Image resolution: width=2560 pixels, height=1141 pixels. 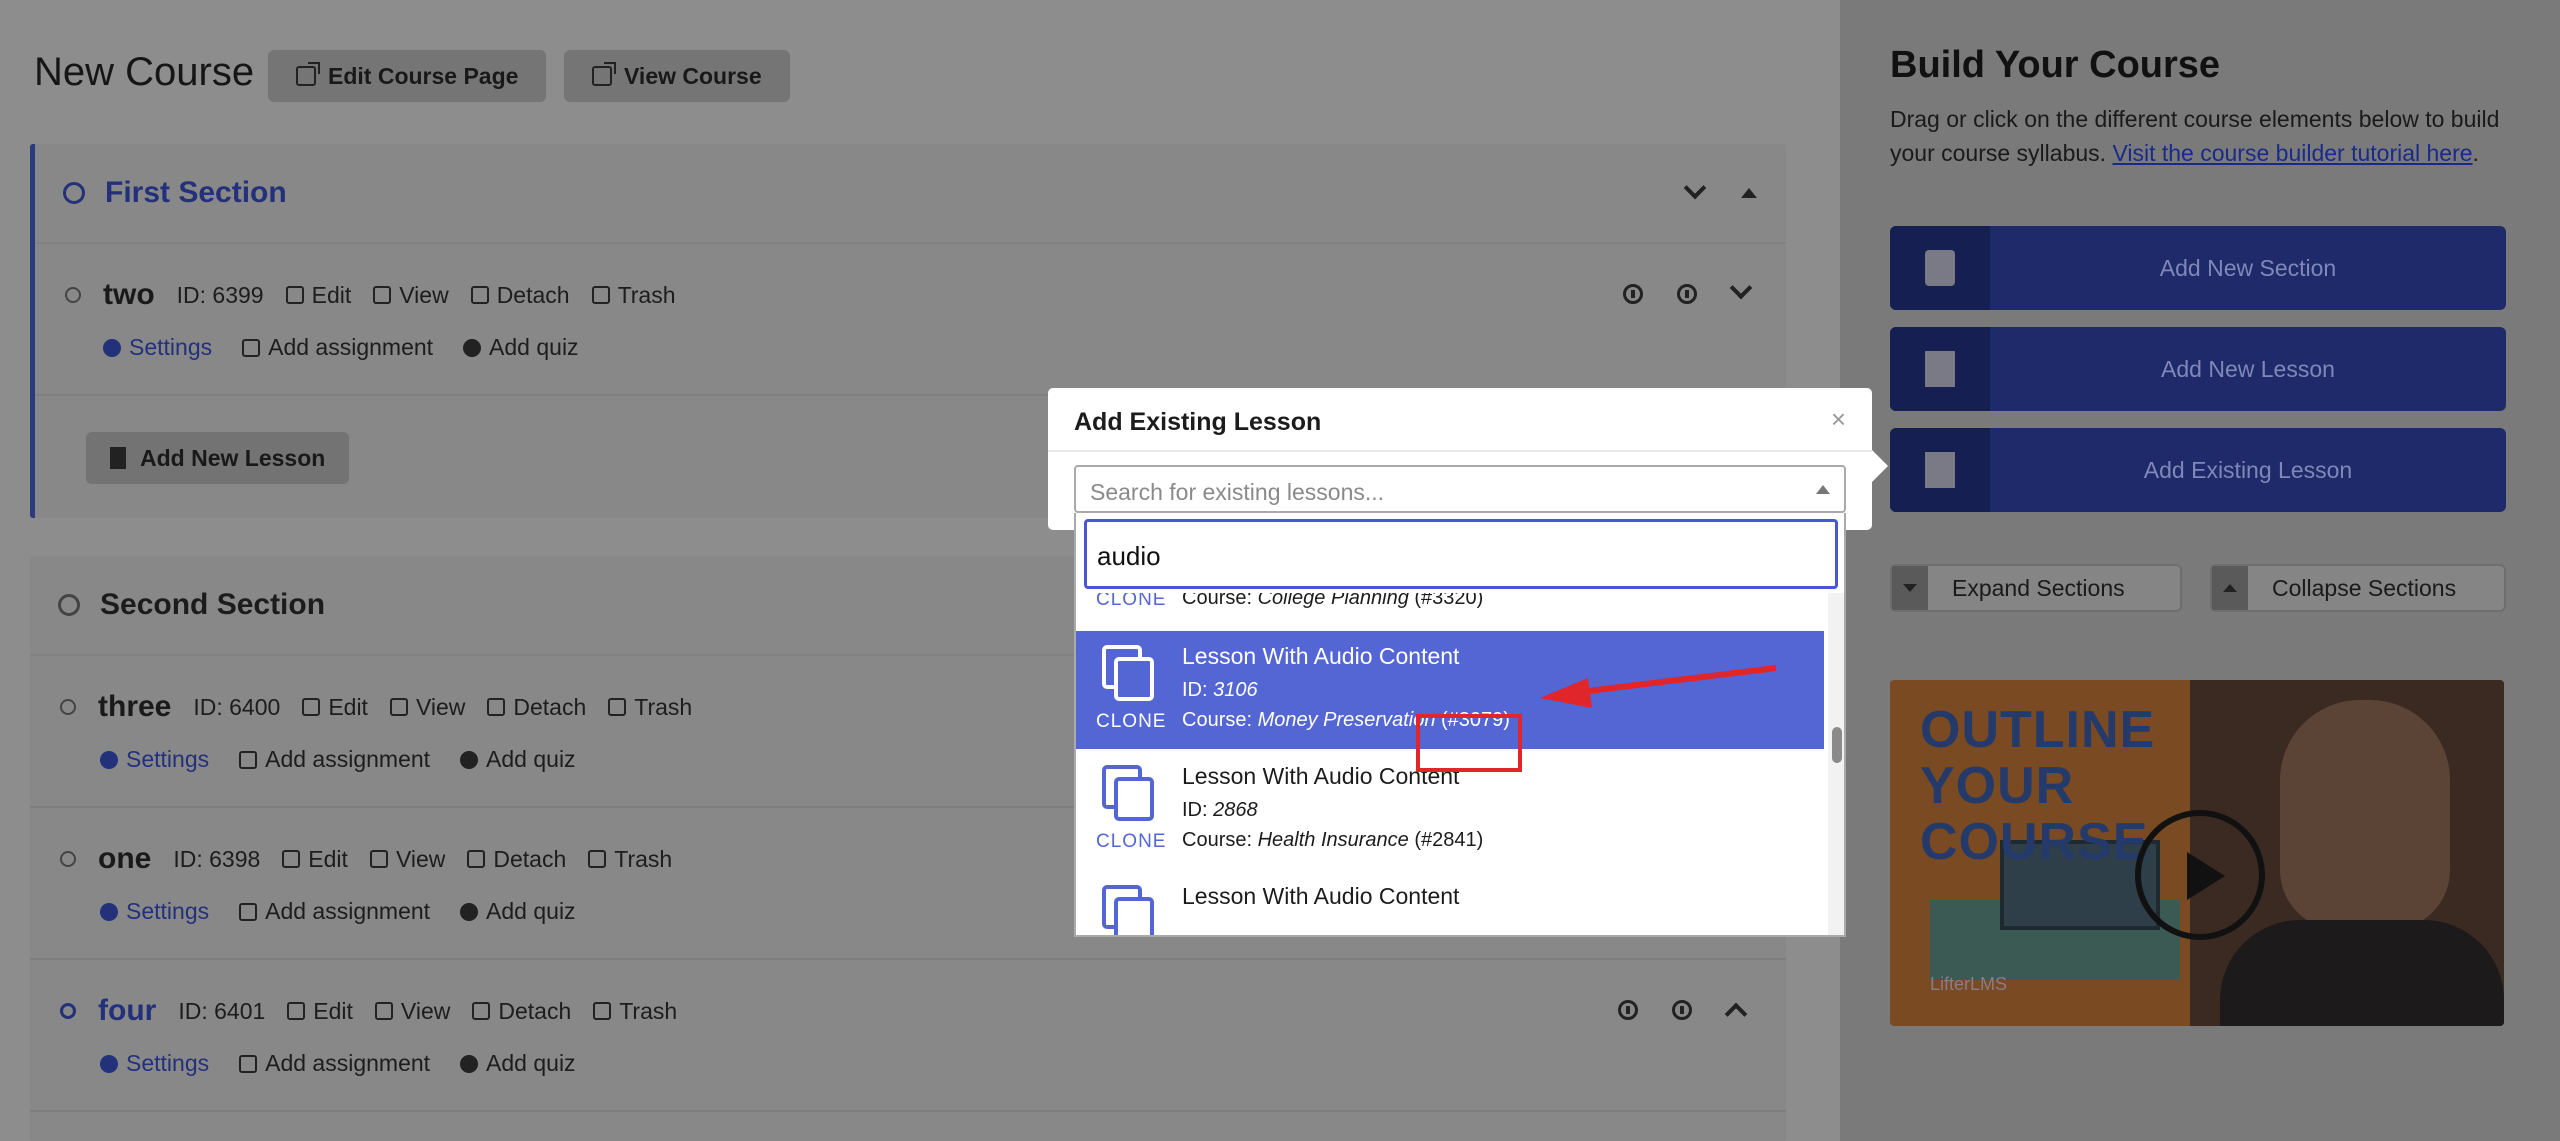 I want to click on tutorial-video: OUTLINE YOUR COURSE LifterLMS, so click(x=2197, y=853).